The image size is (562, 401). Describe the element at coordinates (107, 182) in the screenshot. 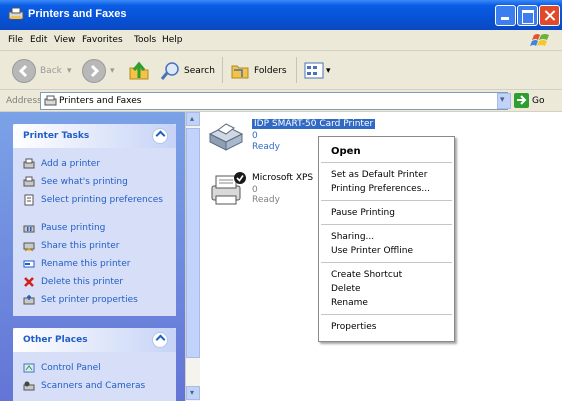

I see `task-see-printing: See what's printing` at that location.